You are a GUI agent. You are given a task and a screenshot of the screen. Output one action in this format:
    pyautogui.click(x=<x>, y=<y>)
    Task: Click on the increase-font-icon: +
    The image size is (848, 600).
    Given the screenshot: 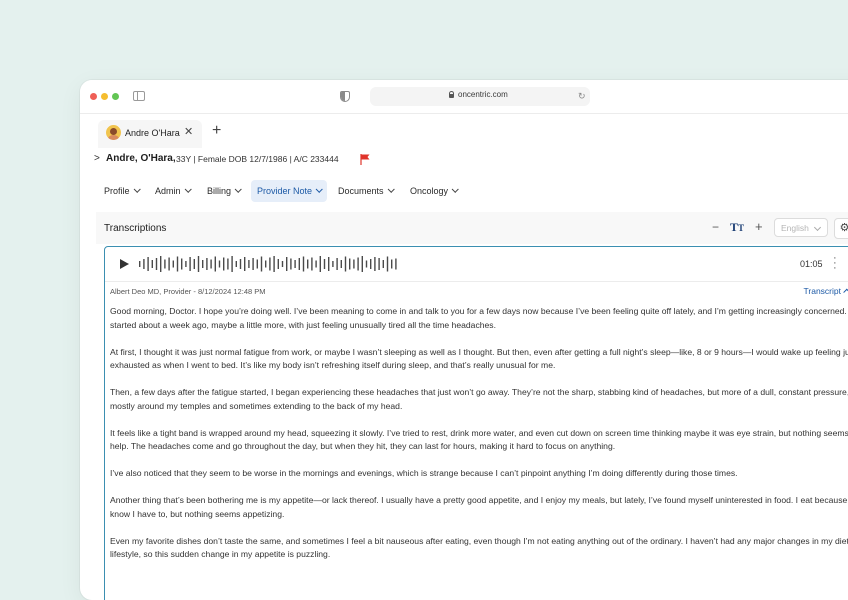 What is the action you would take?
    pyautogui.click(x=759, y=226)
    